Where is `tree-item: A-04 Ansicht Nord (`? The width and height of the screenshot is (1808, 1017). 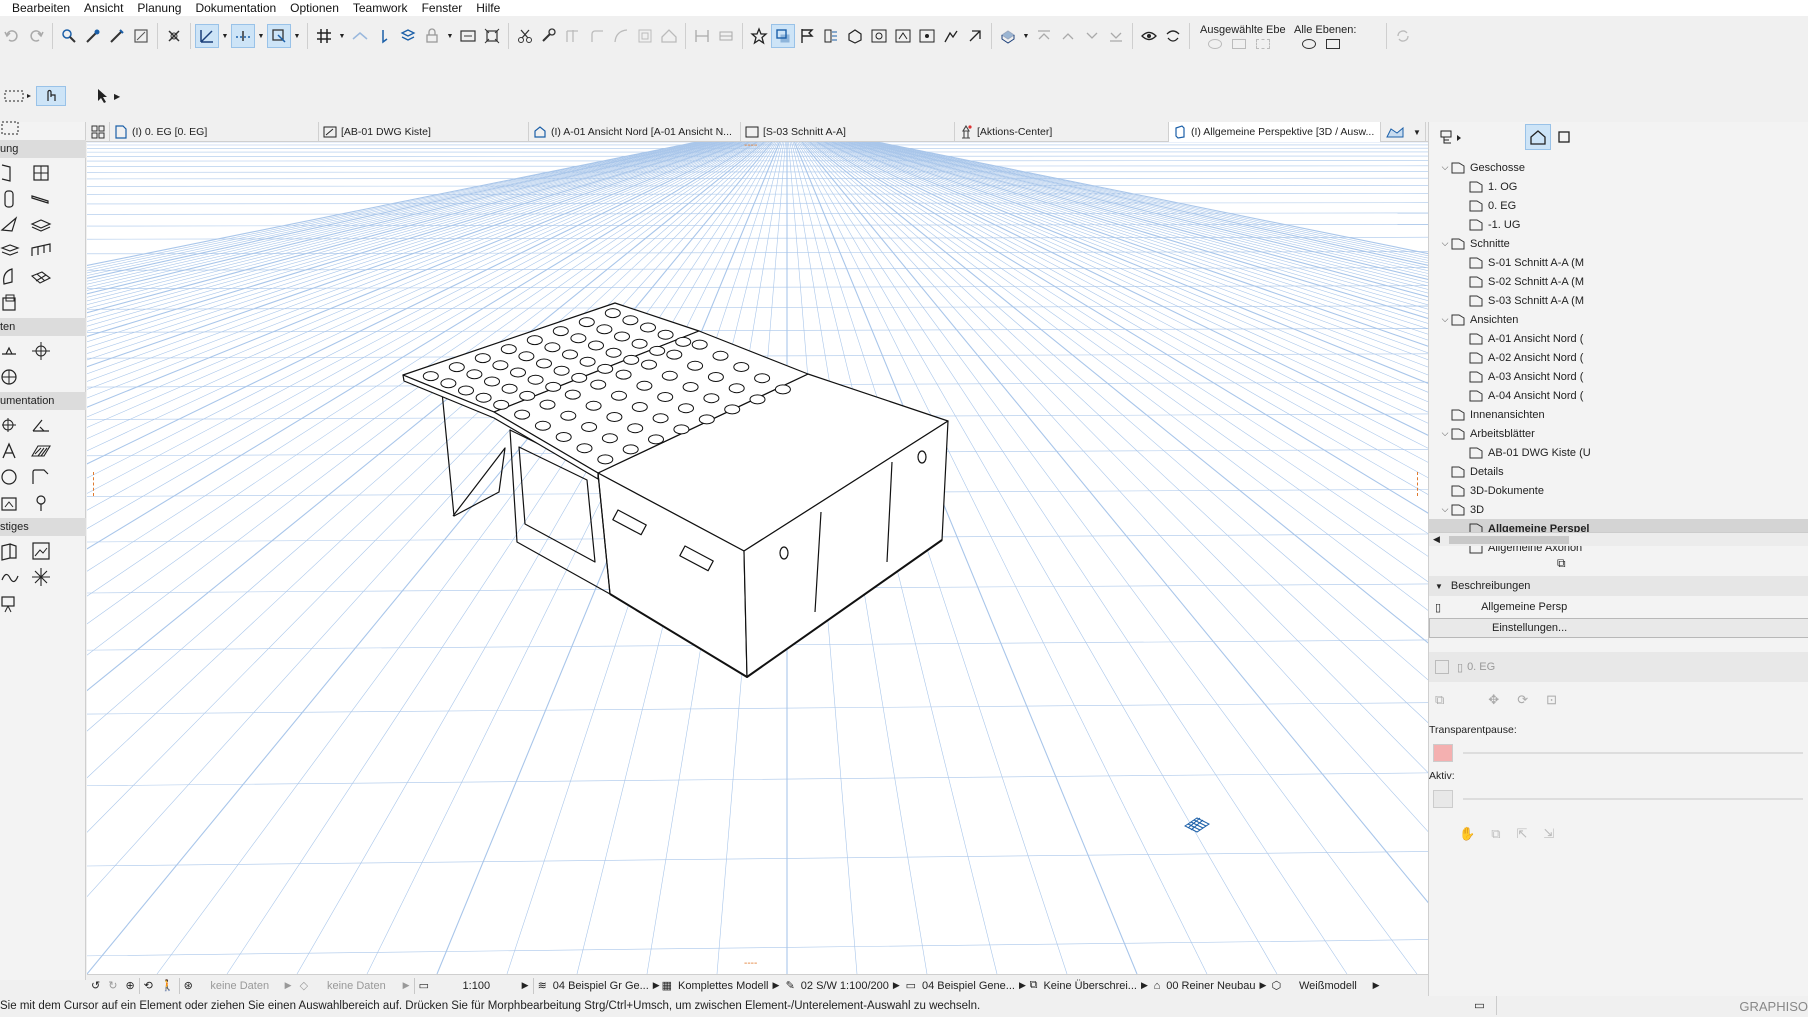 tree-item: A-04 Ansicht Nord ( is located at coordinates (1618, 395).